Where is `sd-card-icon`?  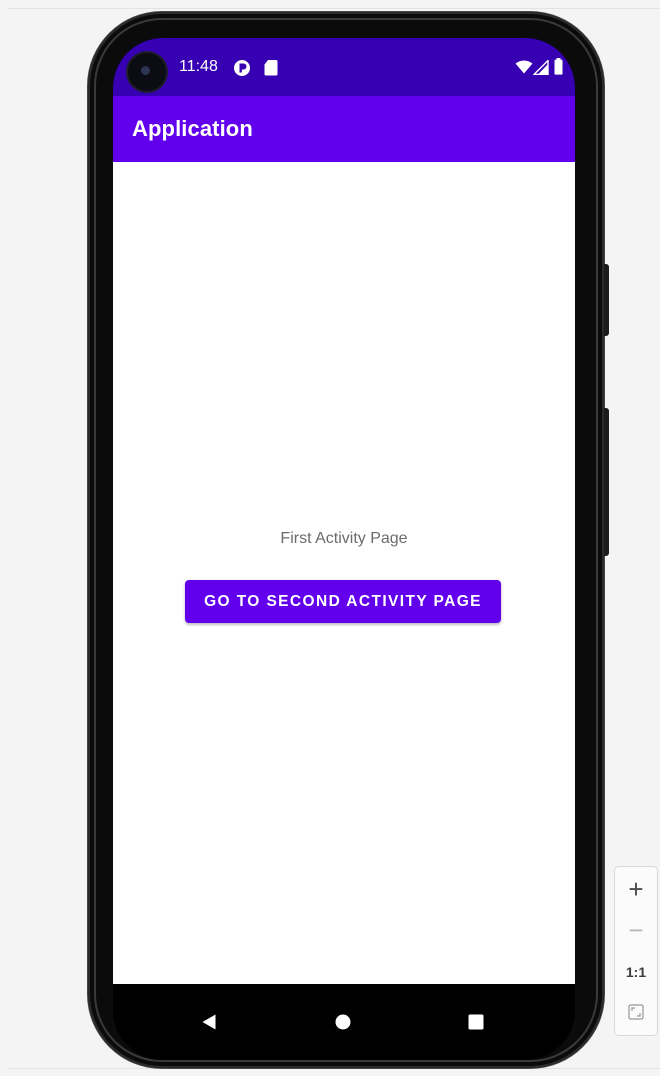 sd-card-icon is located at coordinates (271, 70).